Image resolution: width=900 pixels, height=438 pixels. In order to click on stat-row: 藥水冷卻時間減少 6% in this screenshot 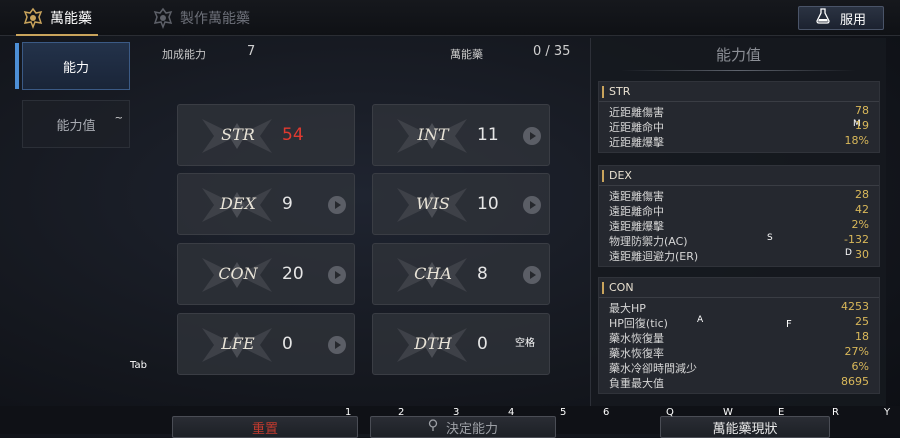, I will do `click(739, 367)`.